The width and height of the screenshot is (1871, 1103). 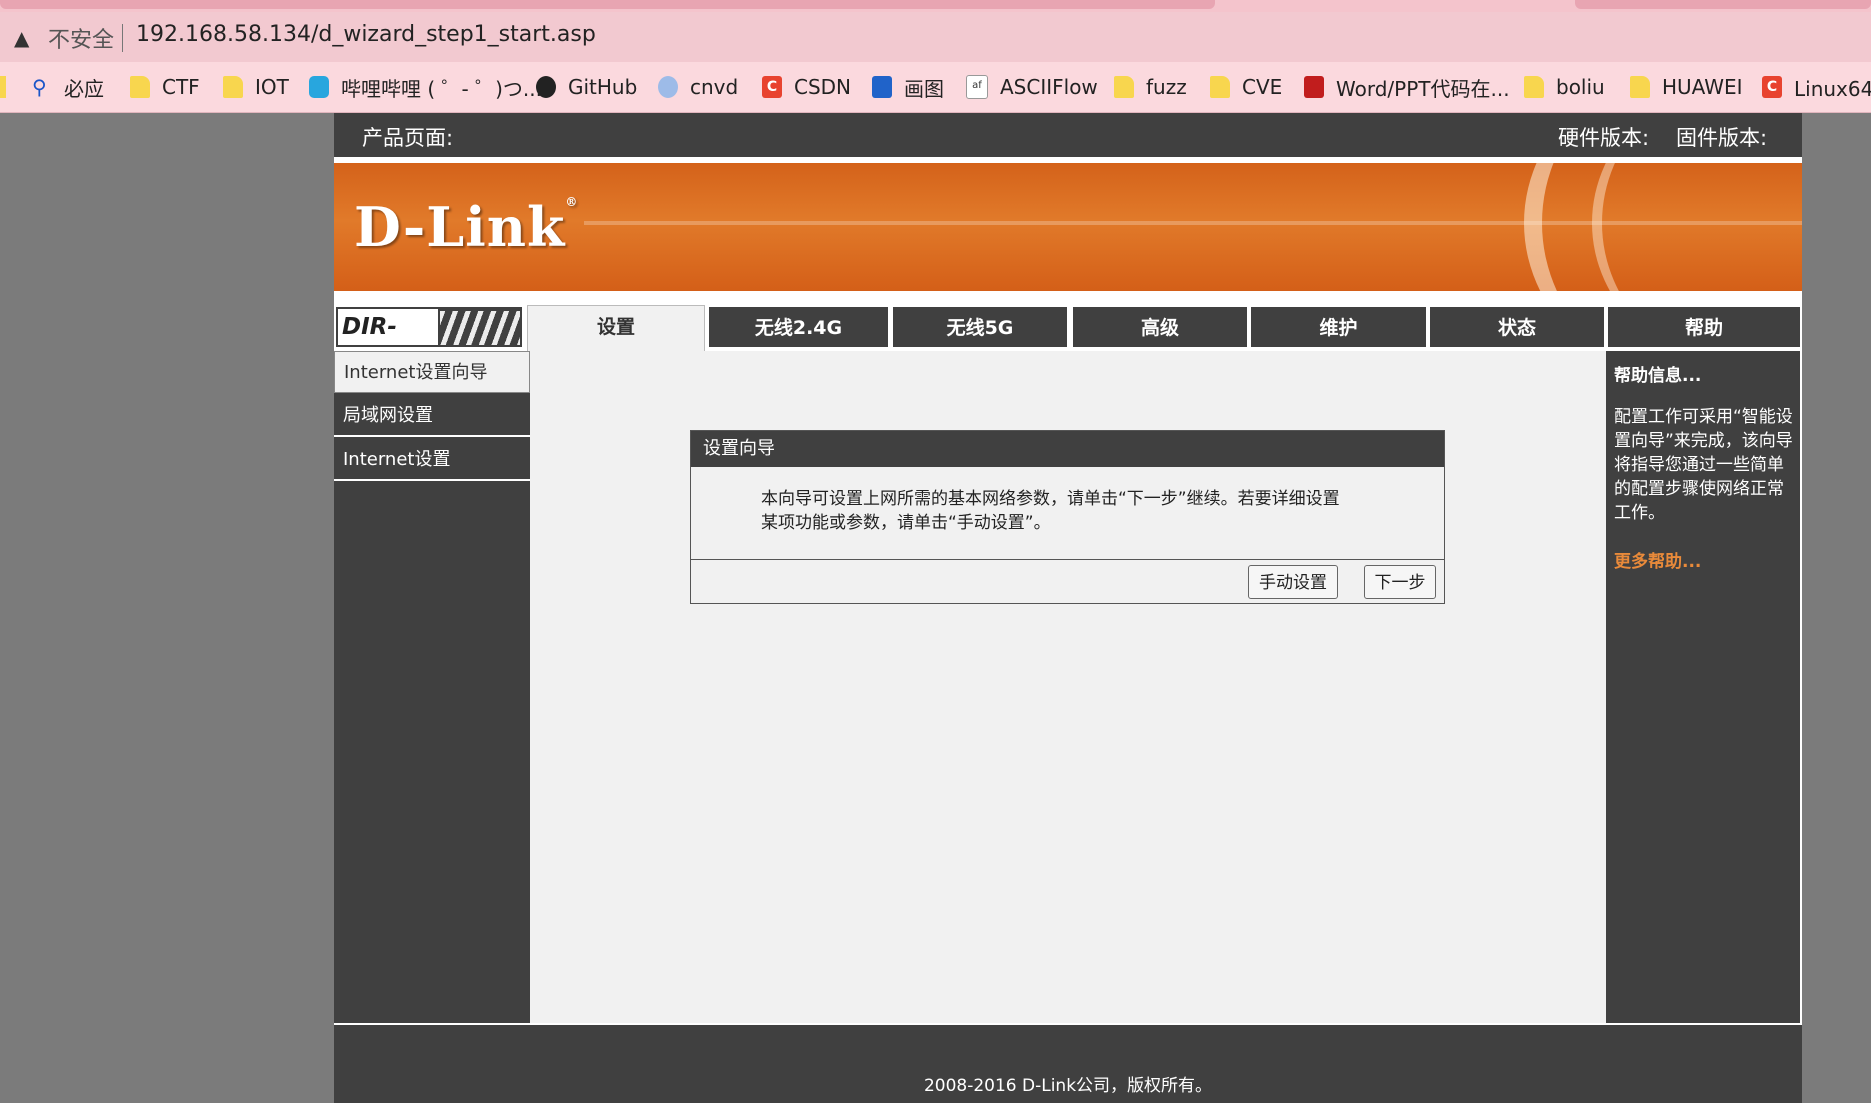 What do you see at coordinates (1314, 87) in the screenshot?
I see `word-icon` at bounding box center [1314, 87].